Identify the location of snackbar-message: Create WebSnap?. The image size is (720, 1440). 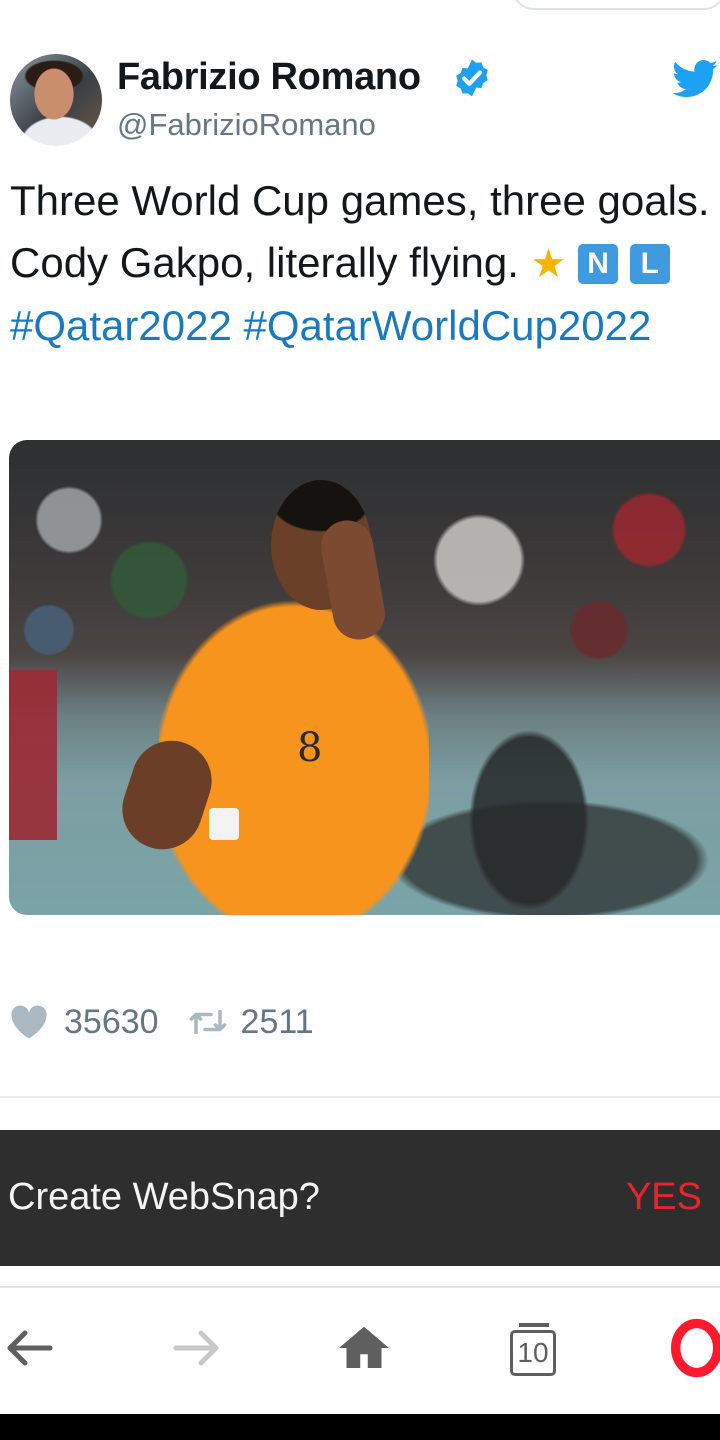
(164, 1197).